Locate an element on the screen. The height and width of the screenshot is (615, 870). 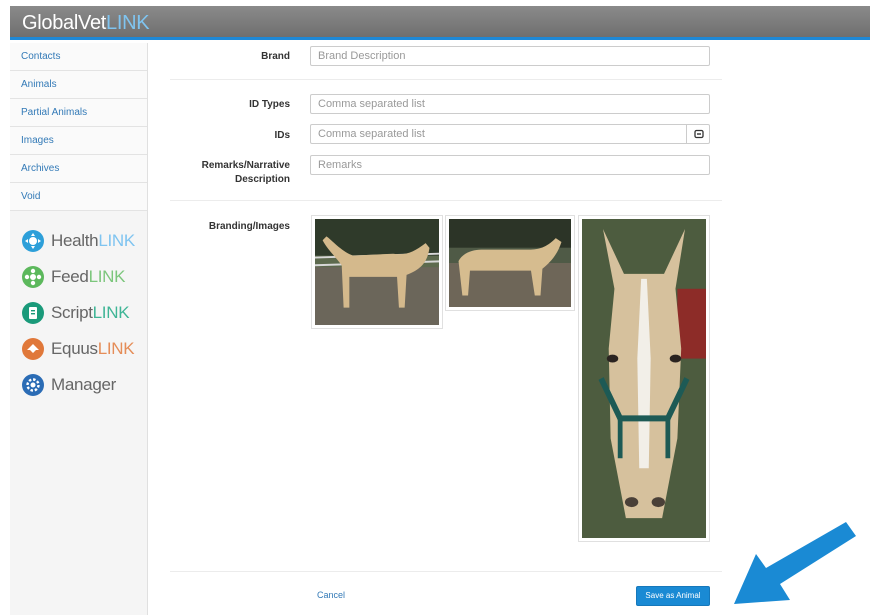
app-link-scriptlink: Script LINK is located at coordinates (78, 313).